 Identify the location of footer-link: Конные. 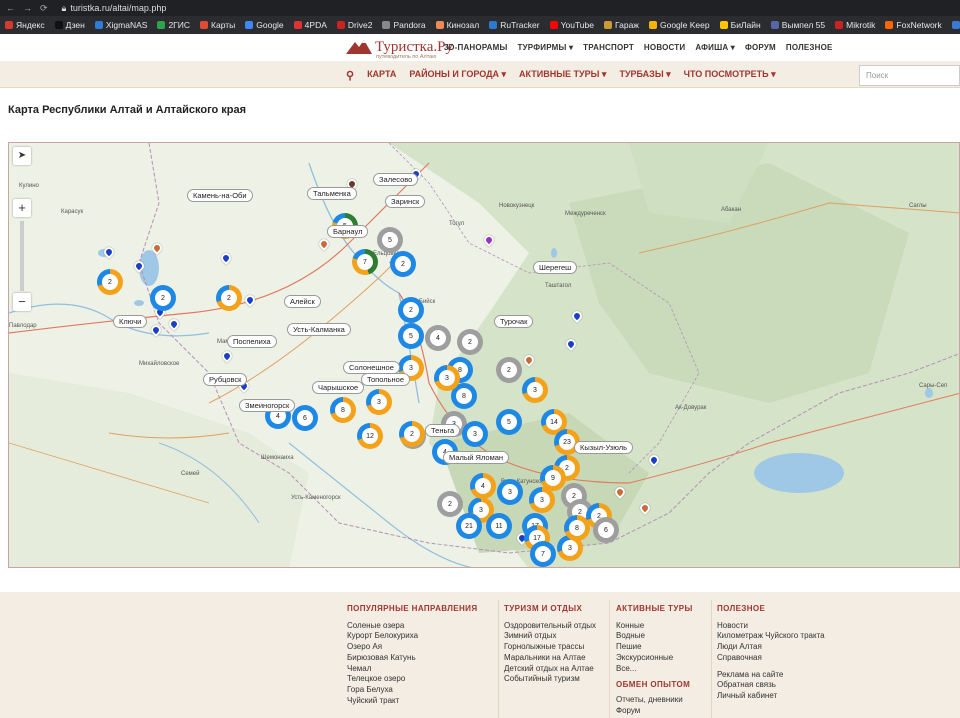
(654, 626).